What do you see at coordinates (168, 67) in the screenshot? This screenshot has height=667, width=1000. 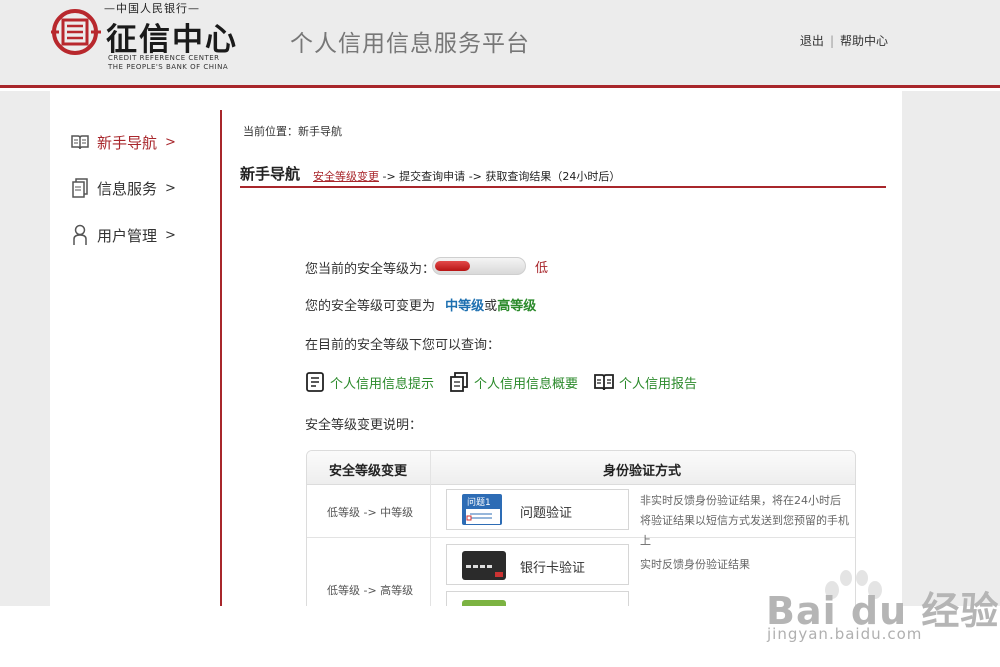 I see `logo-english-line2: THE PEOPLE'S BANK OF CHINA` at bounding box center [168, 67].